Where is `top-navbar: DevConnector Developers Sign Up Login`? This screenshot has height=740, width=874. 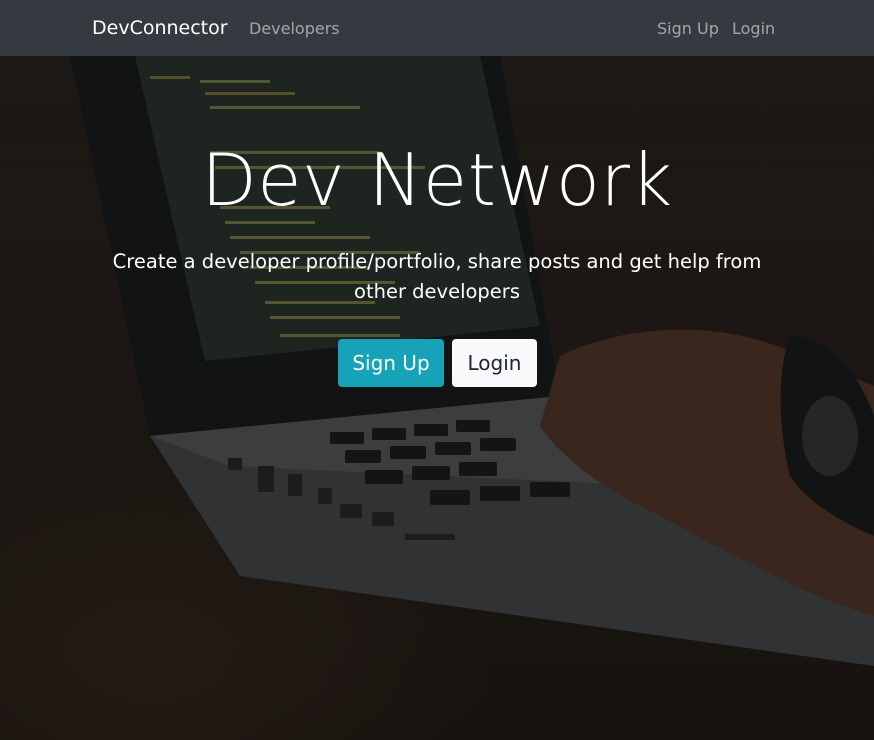
top-navbar: DevConnector Developers Sign Up Login is located at coordinates (437, 28).